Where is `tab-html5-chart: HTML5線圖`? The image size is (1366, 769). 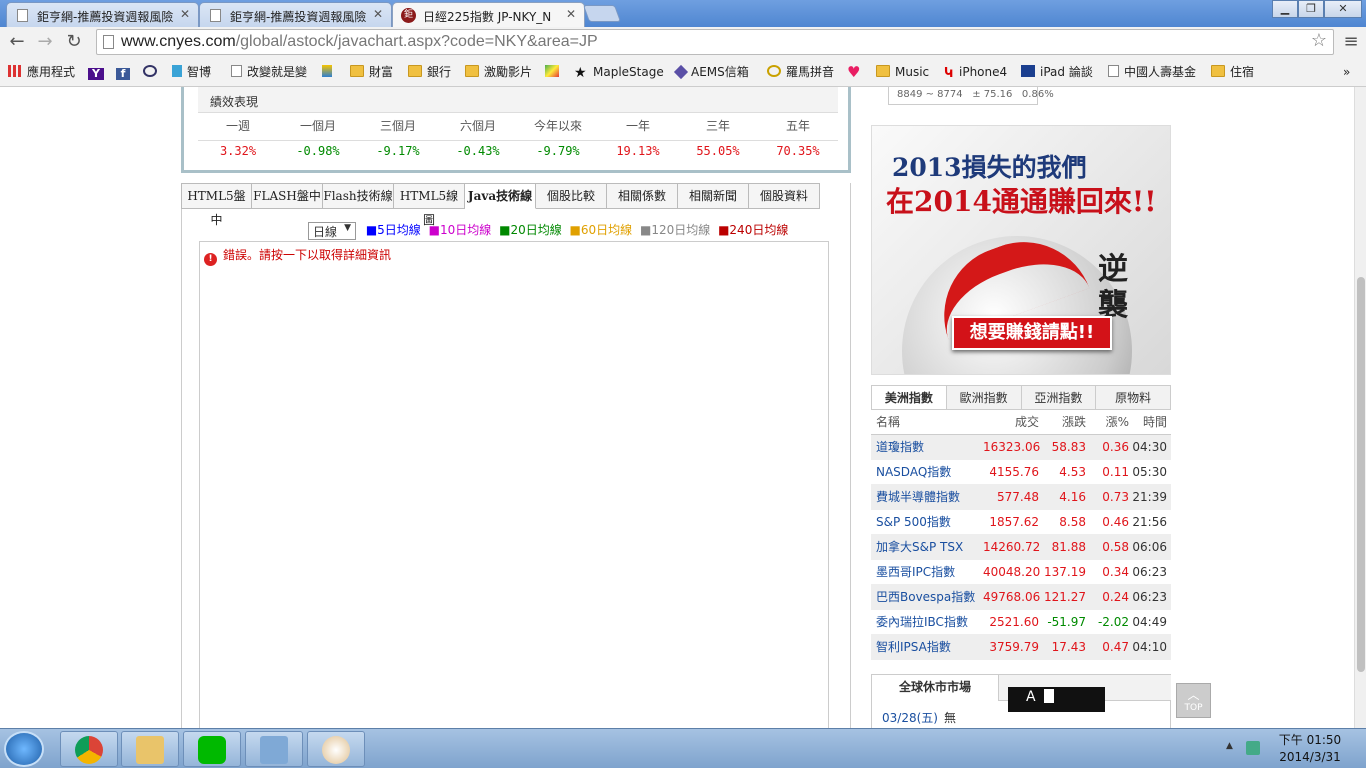
tab-html5-chart: HTML5線圖 is located at coordinates (429, 205).